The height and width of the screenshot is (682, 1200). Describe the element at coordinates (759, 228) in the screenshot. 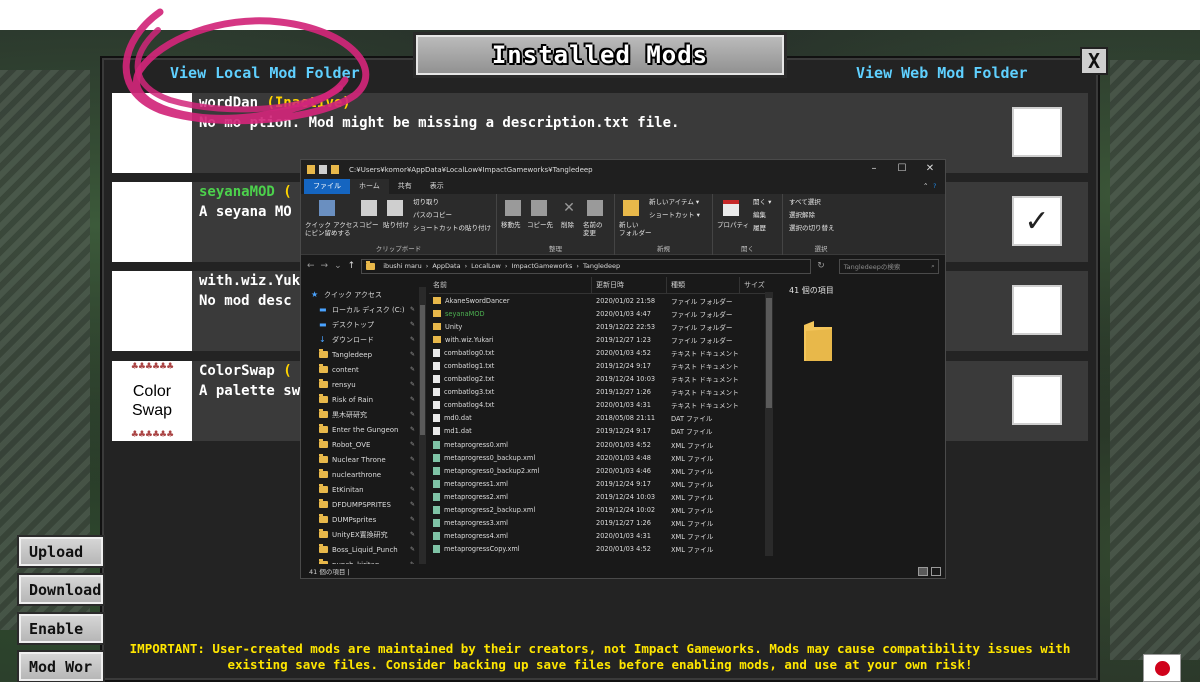

I see `history-button: 履歴` at that location.